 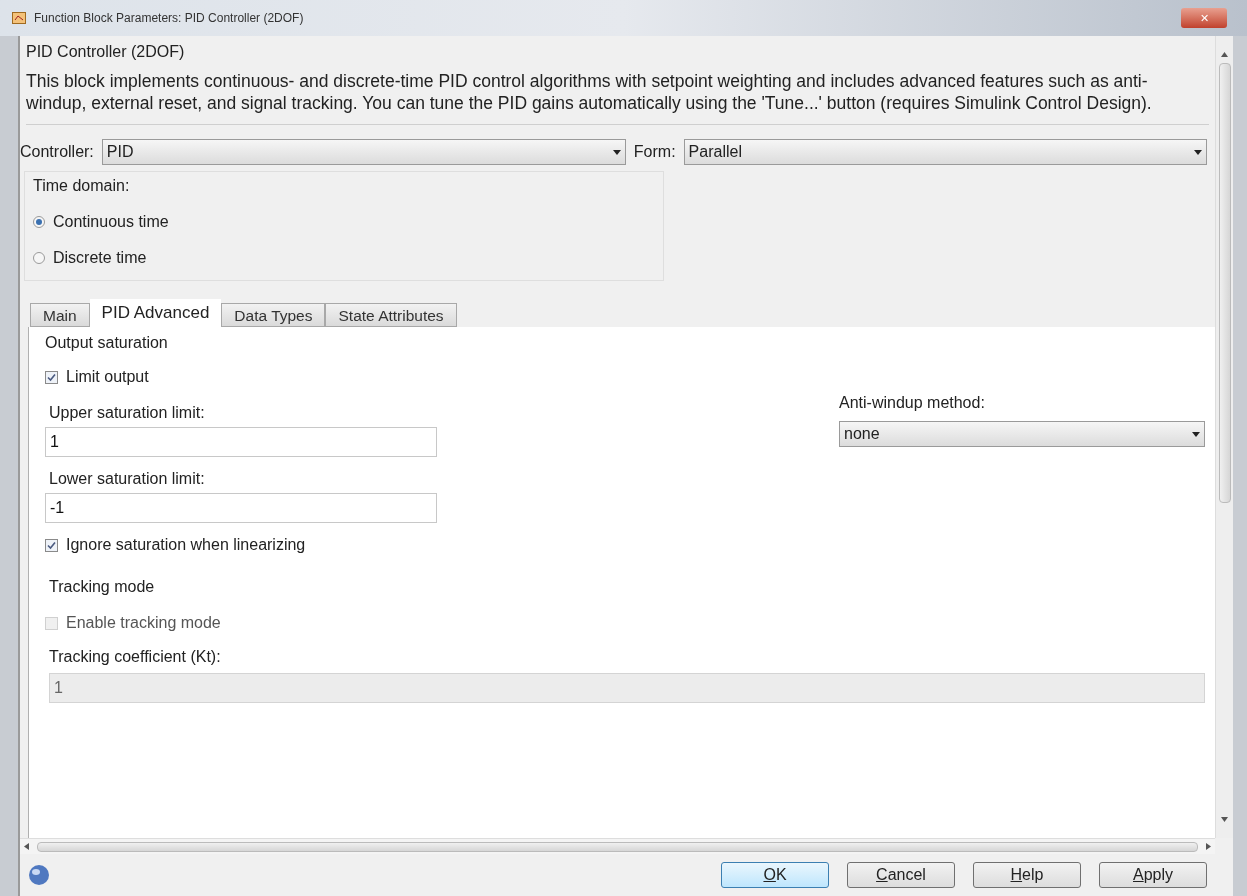 I want to click on tab: PID Advanced, so click(x=155, y=313).